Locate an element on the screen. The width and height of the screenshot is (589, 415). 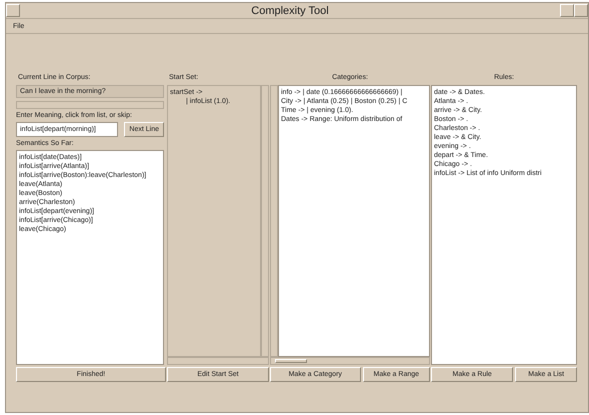
window-title: Complexity Tool is located at coordinates (290, 10).